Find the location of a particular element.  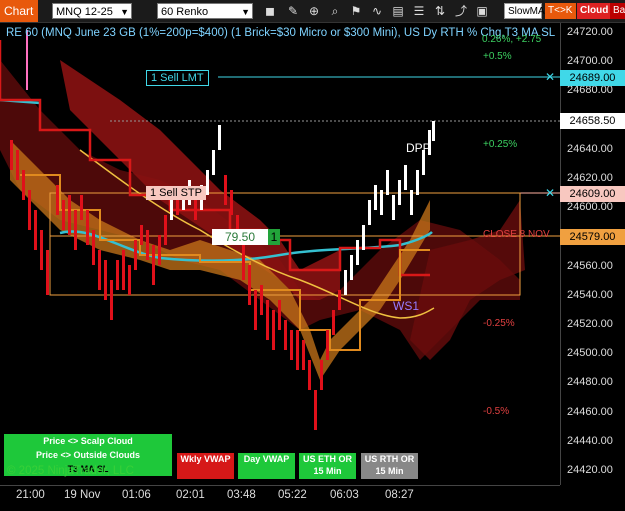

time-tick-label: 01:06 is located at coordinates (136, 495).